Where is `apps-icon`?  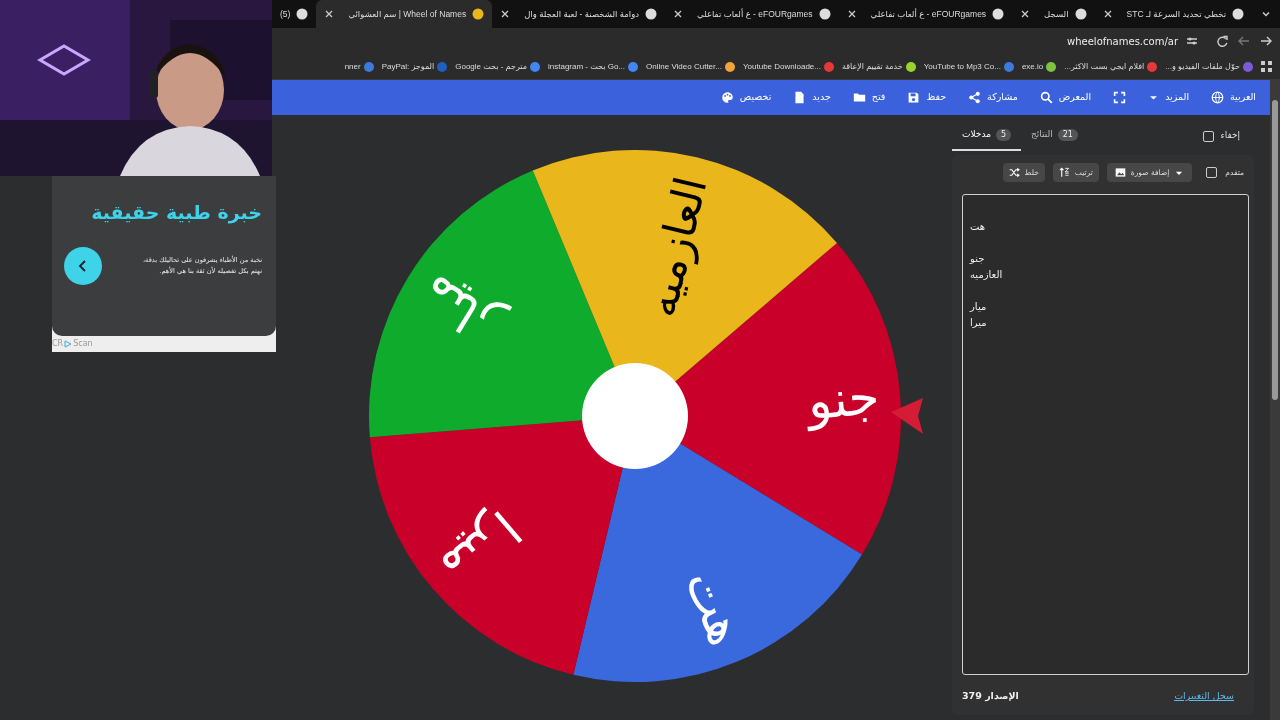 apps-icon is located at coordinates (1266, 66).